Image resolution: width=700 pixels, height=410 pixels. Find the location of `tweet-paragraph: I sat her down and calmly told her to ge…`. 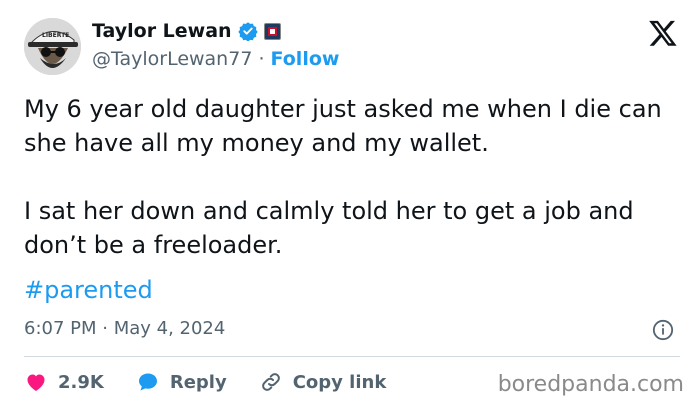

tweet-paragraph: I sat her down and calmly told her to ge… is located at coordinates (329, 228).